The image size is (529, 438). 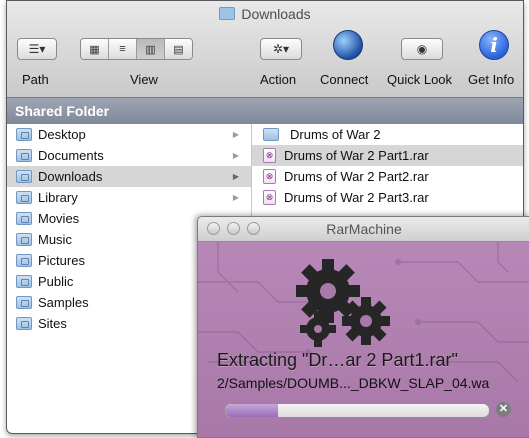 I want to click on item-label: Public, so click(x=56, y=281).